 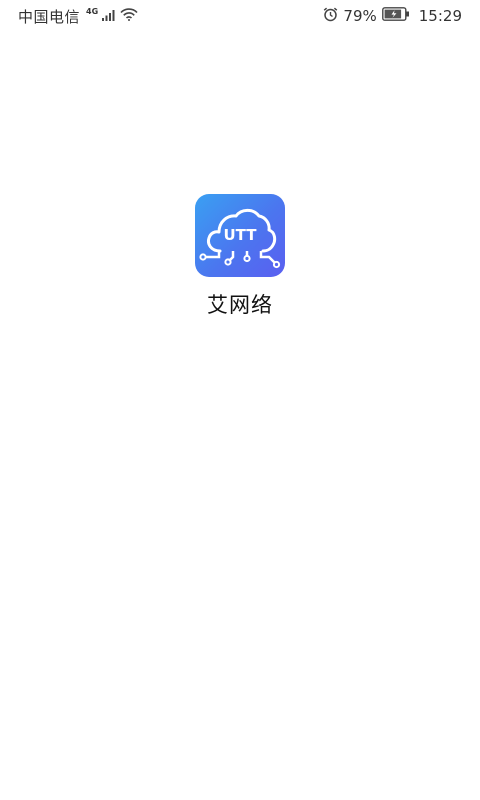 I want to click on network-type: 4G, so click(x=92, y=11).